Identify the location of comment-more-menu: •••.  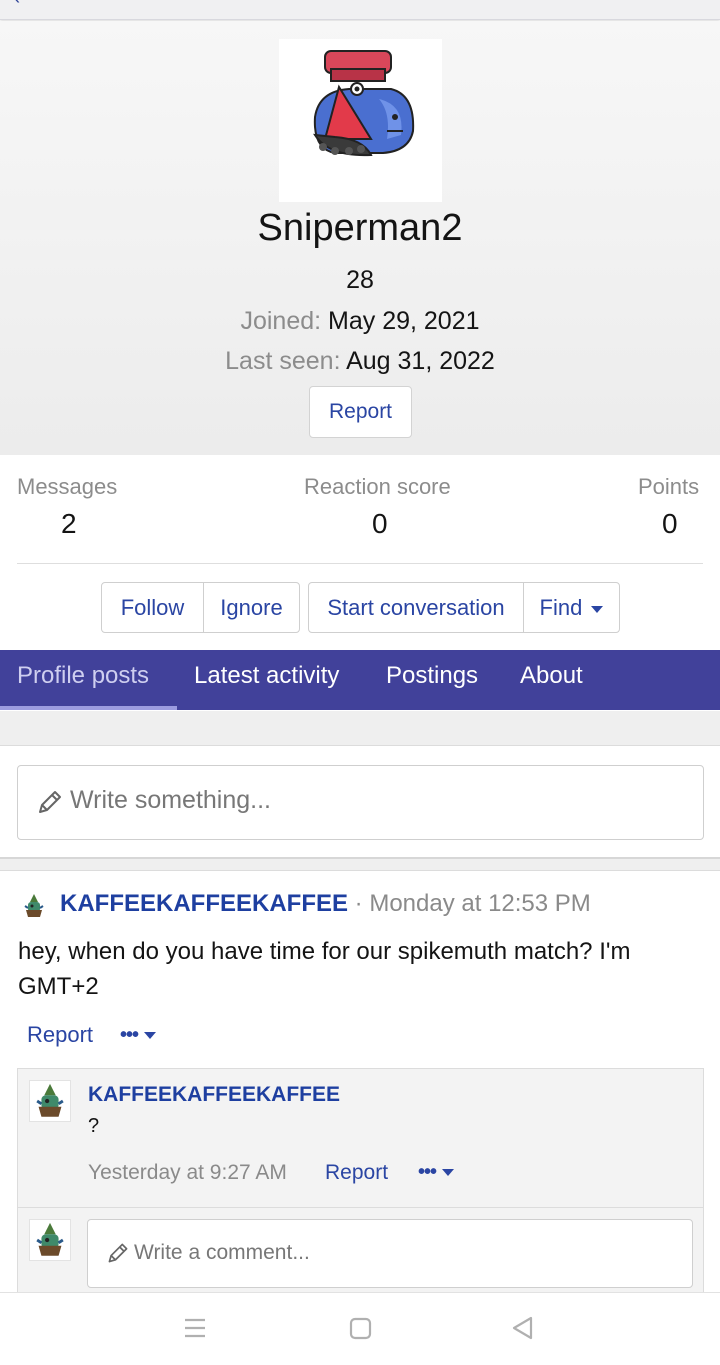
(436, 1172).